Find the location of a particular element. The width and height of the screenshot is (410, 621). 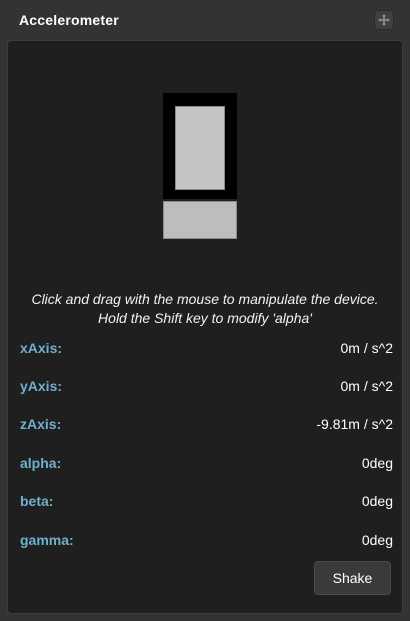

alpha-label: alpha: is located at coordinates (41, 463).